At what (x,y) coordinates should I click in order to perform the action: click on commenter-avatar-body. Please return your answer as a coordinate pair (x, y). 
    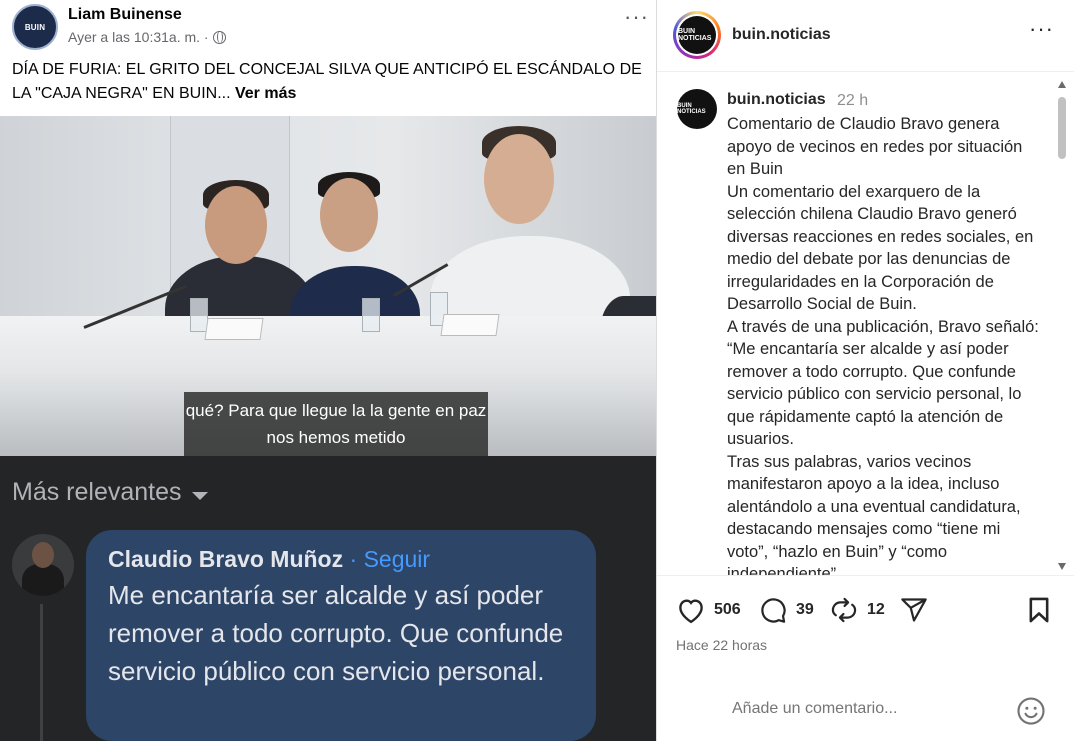
    Looking at the image, I should click on (43, 580).